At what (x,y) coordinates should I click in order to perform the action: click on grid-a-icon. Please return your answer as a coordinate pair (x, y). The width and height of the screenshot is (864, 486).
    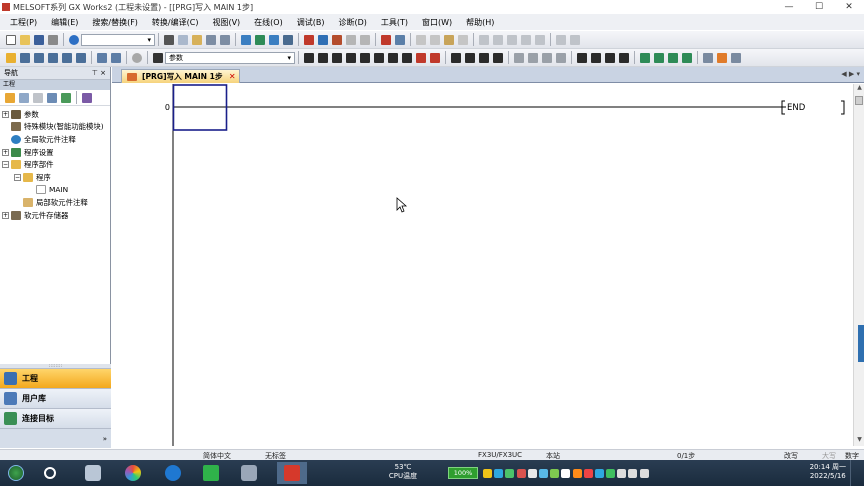
    Looking at the image, I should click on (484, 39).